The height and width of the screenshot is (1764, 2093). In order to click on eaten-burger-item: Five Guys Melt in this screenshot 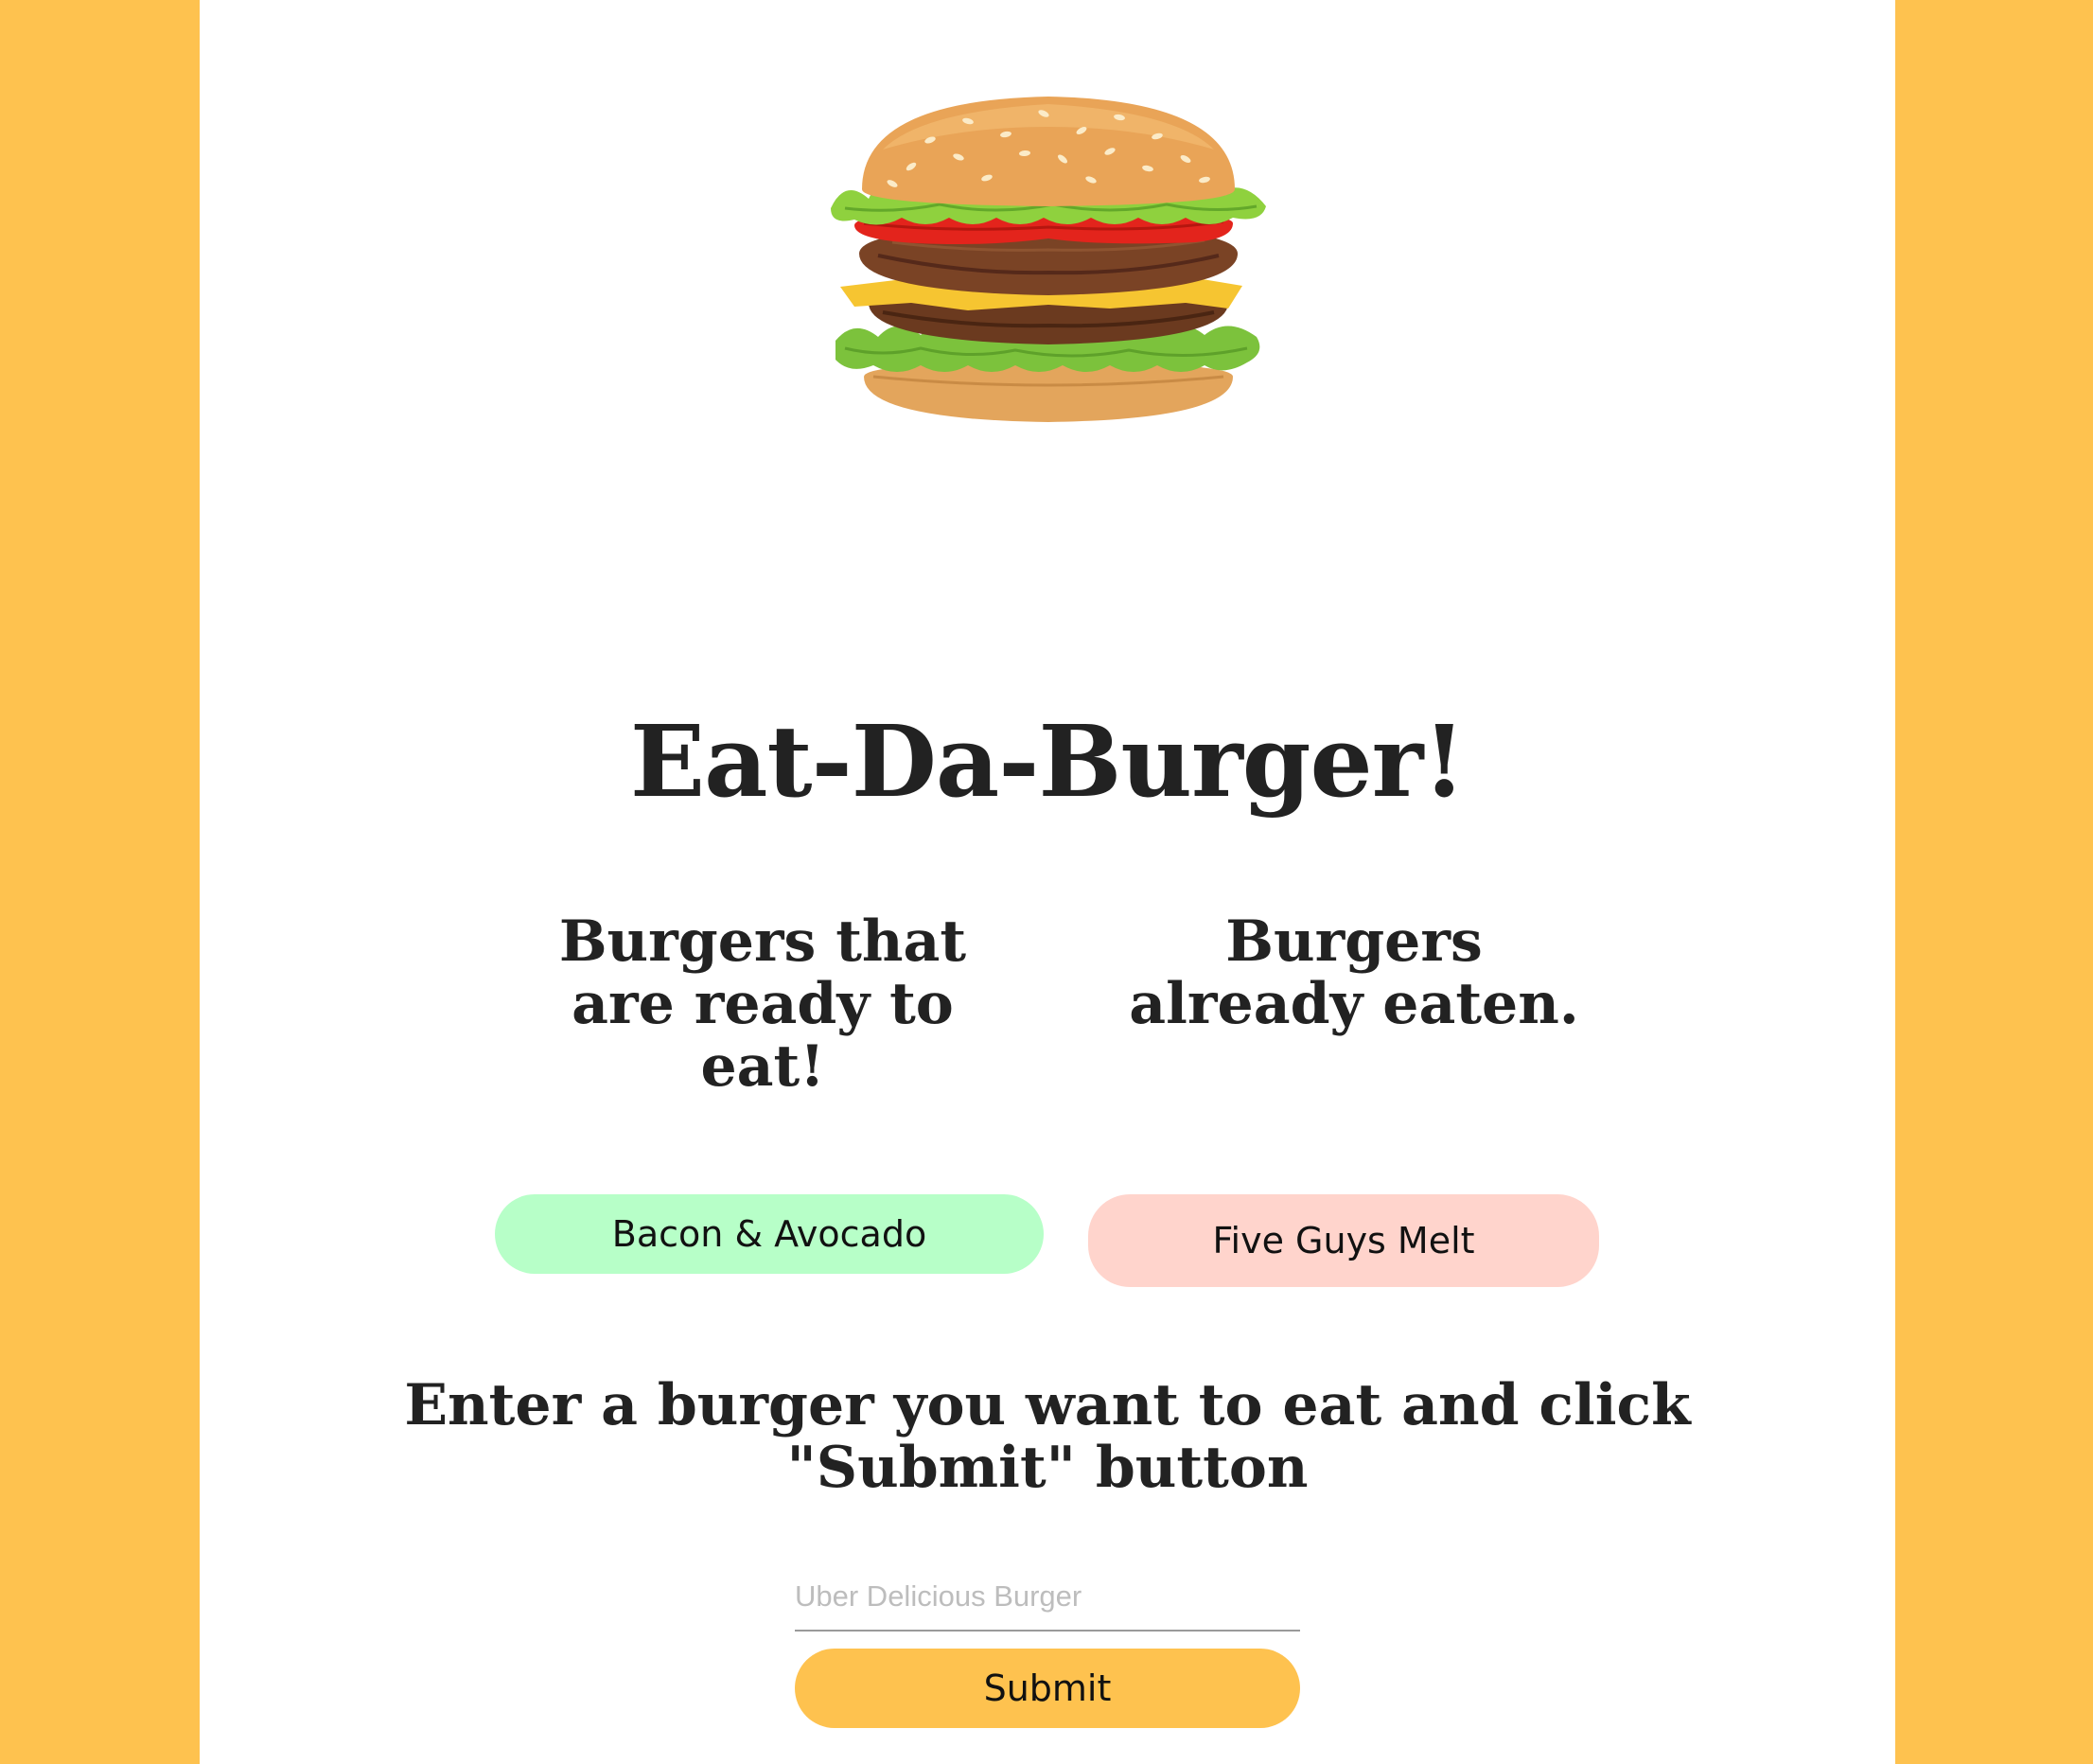, I will do `click(1343, 1240)`.